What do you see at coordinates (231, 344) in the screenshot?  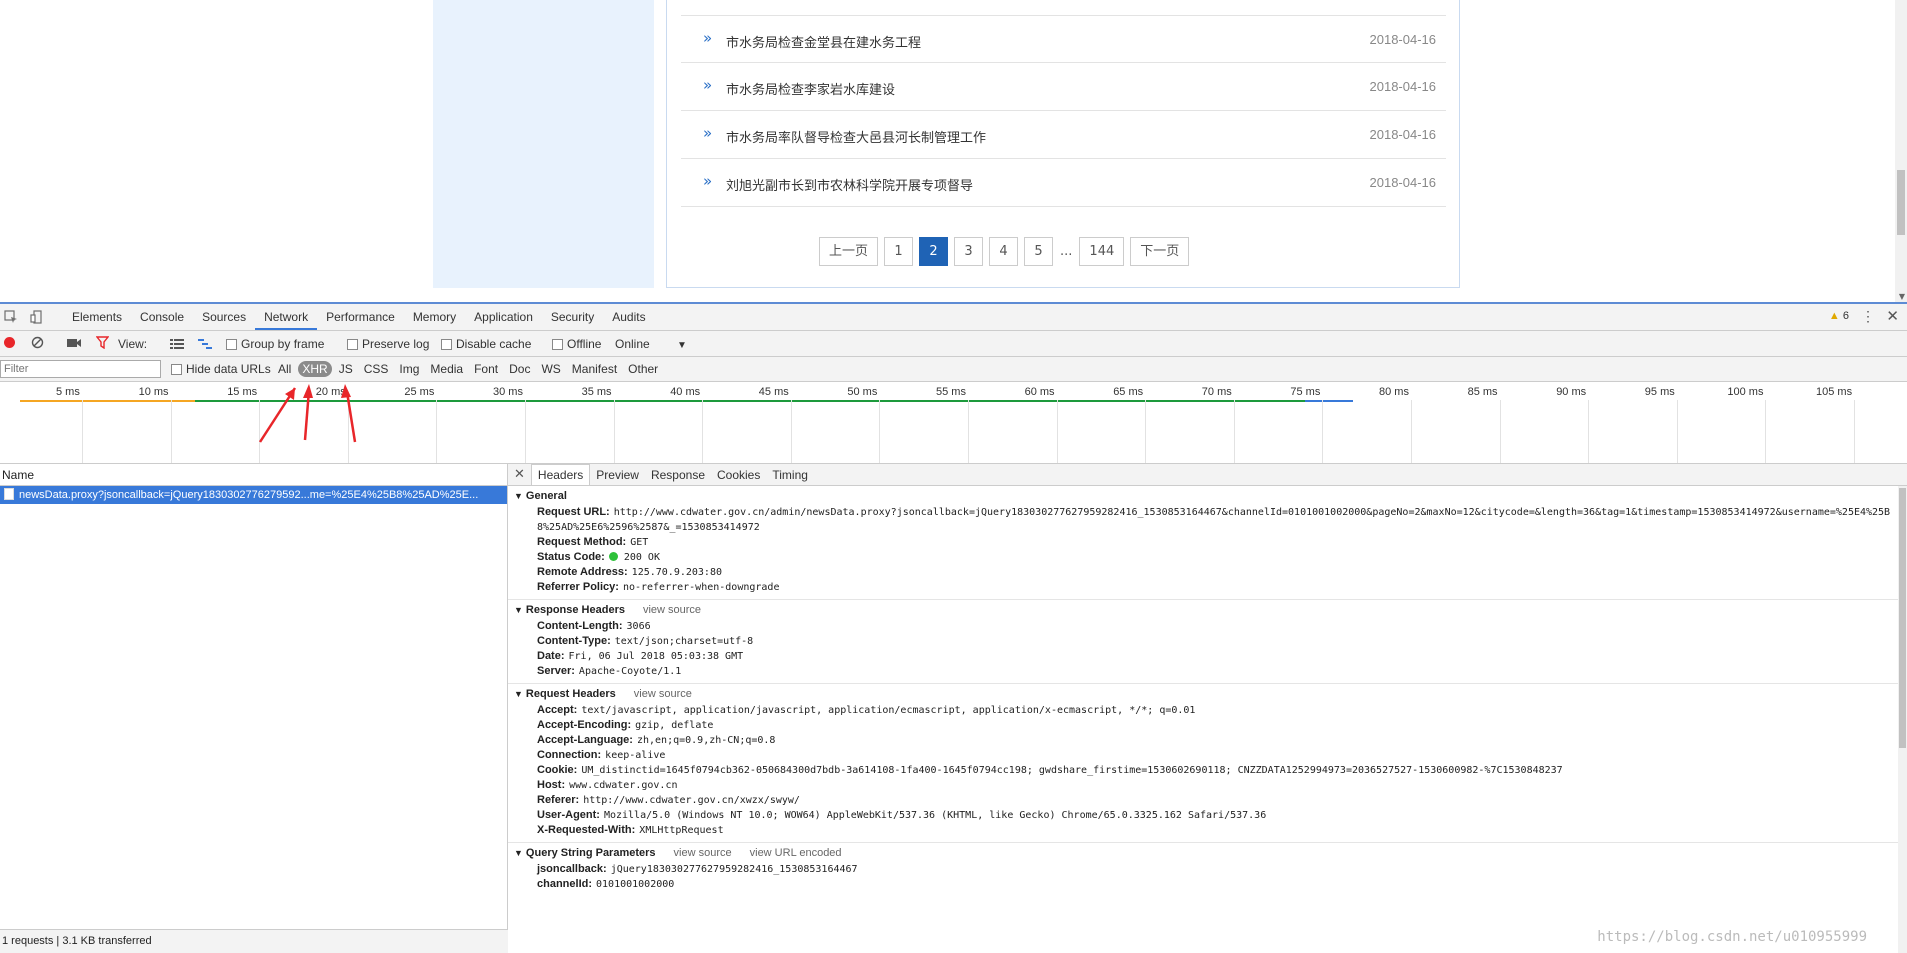 I see `checkbox-icon` at bounding box center [231, 344].